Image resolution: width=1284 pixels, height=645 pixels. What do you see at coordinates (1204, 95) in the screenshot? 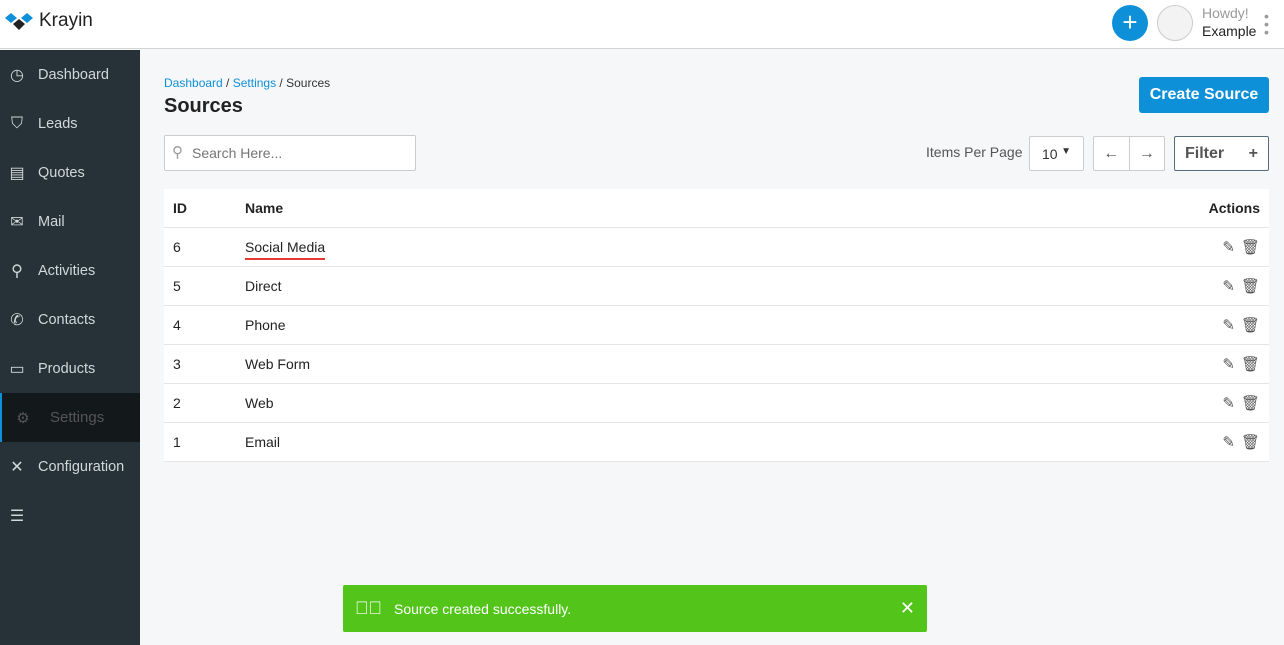
I see `create-source-button: Create Source` at bounding box center [1204, 95].